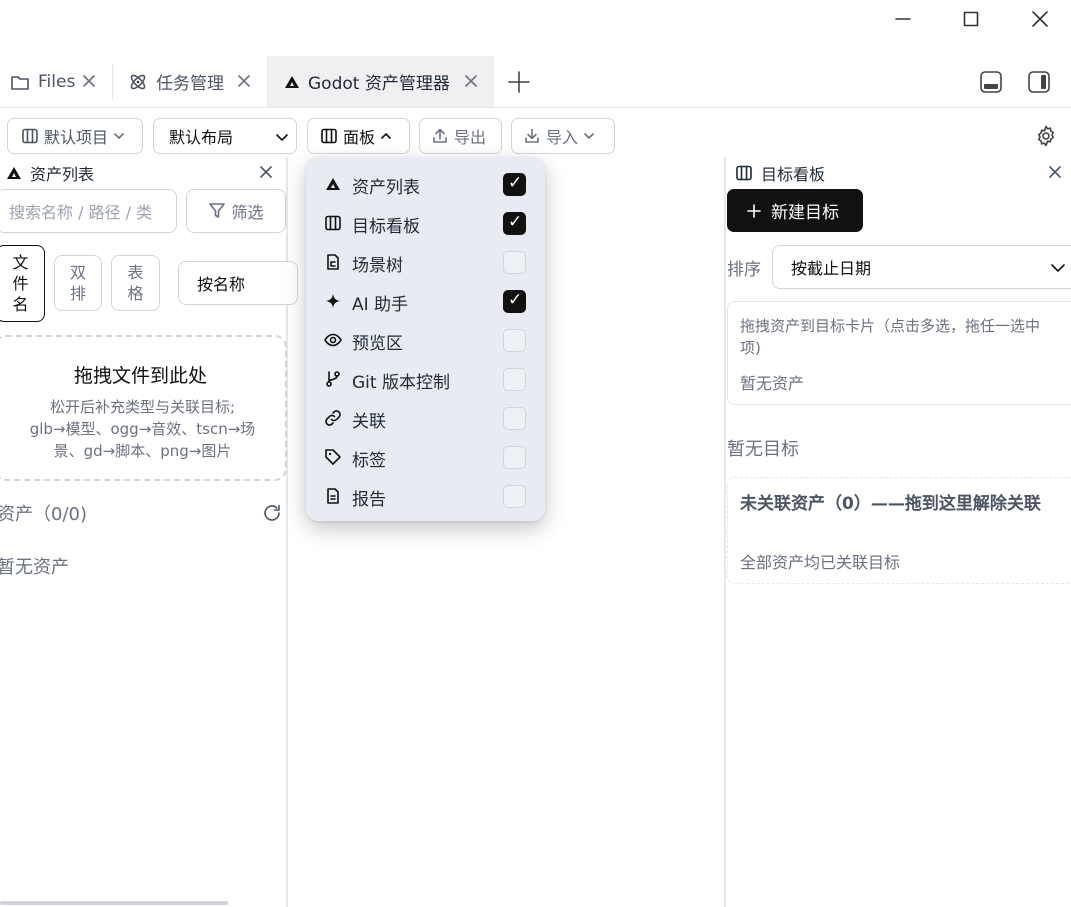 This screenshot has height=907, width=1071. What do you see at coordinates (440, 135) in the screenshot?
I see `upload-icon` at bounding box center [440, 135].